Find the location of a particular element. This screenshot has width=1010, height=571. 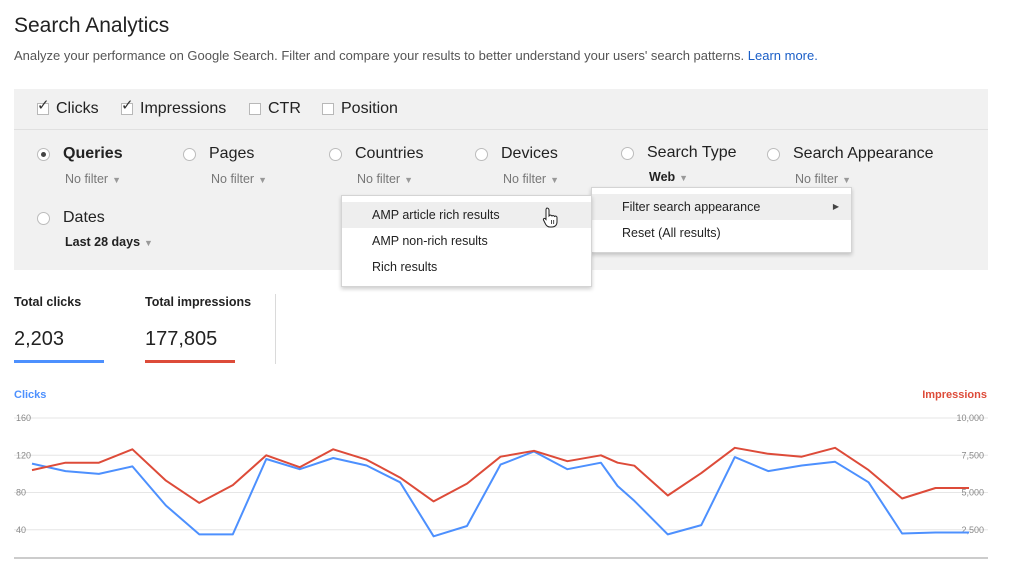

checkbox-position is located at coordinates (328, 109).